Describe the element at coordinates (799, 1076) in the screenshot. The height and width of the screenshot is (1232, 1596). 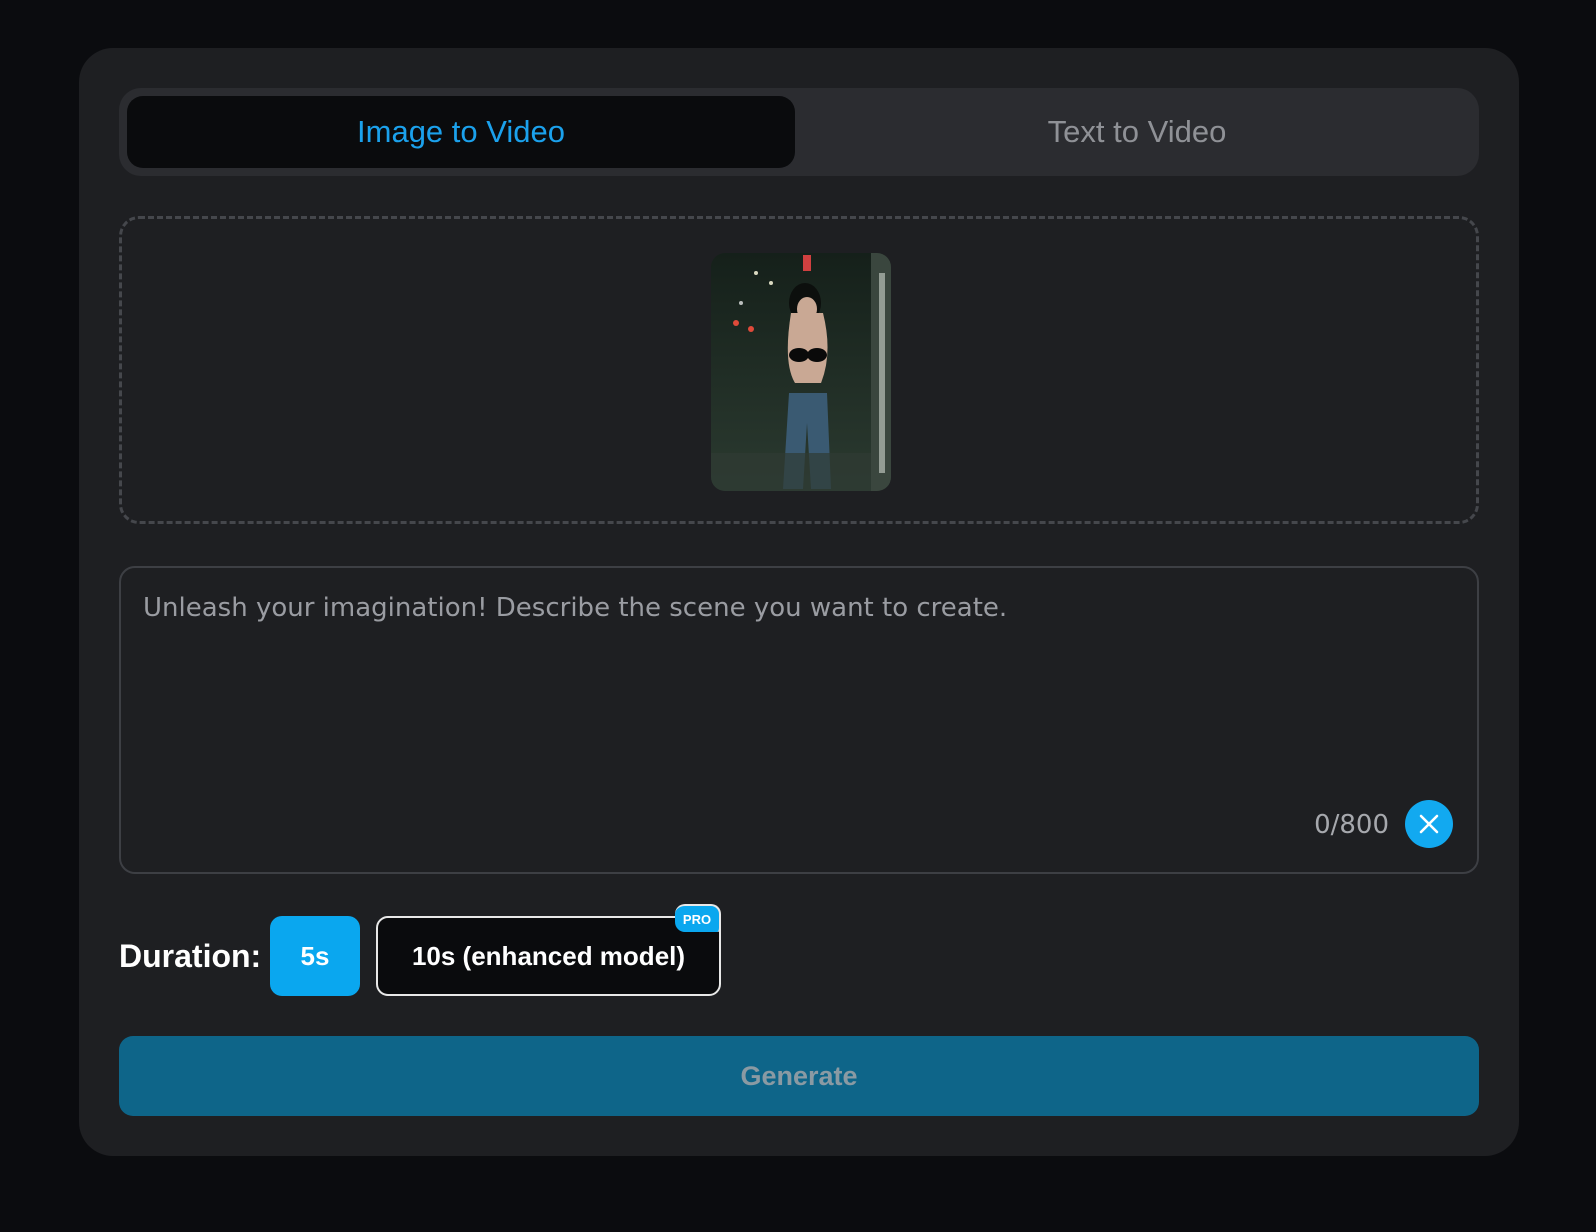
I see `generate-button: Generate` at that location.